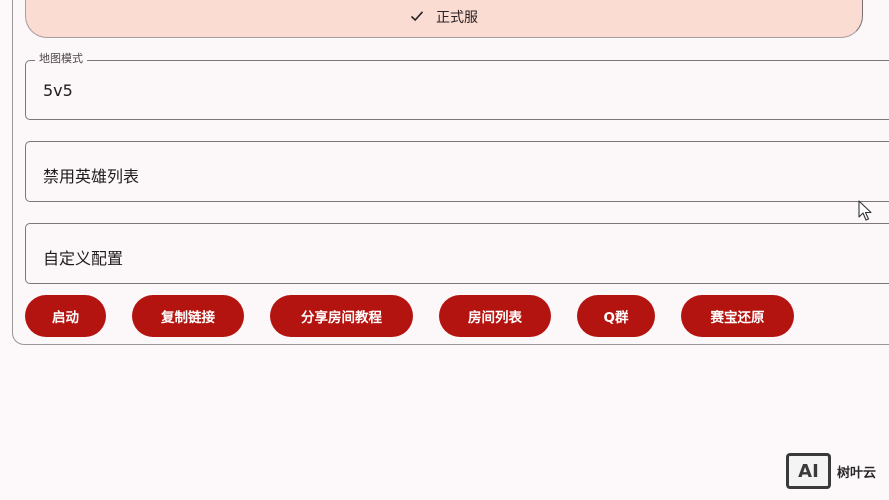 This screenshot has height=500, width=889. I want to click on copy-link-button: 复制链接, so click(188, 316).